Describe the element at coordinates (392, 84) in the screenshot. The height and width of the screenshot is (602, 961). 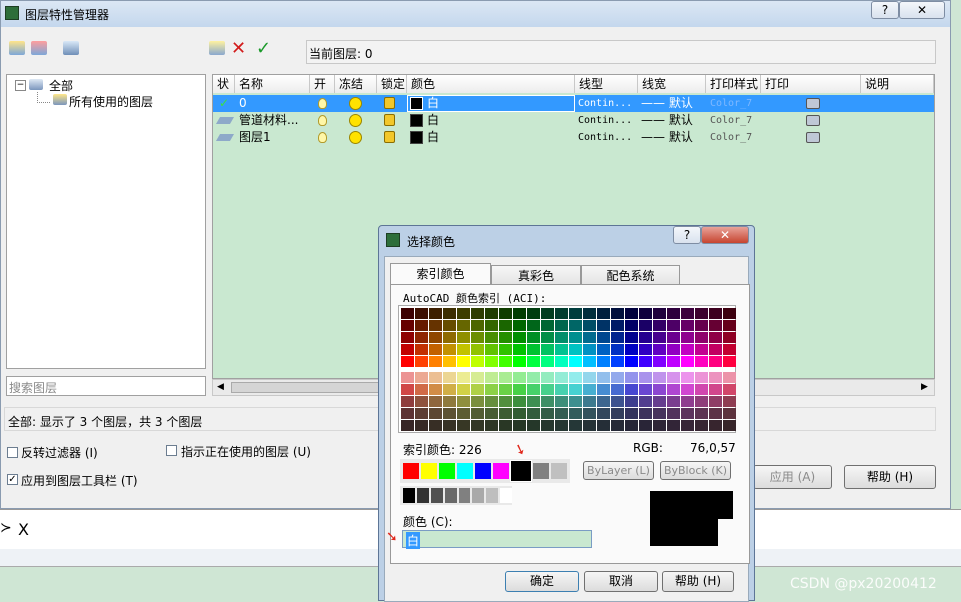
I see `col-lock: 锁定` at that location.